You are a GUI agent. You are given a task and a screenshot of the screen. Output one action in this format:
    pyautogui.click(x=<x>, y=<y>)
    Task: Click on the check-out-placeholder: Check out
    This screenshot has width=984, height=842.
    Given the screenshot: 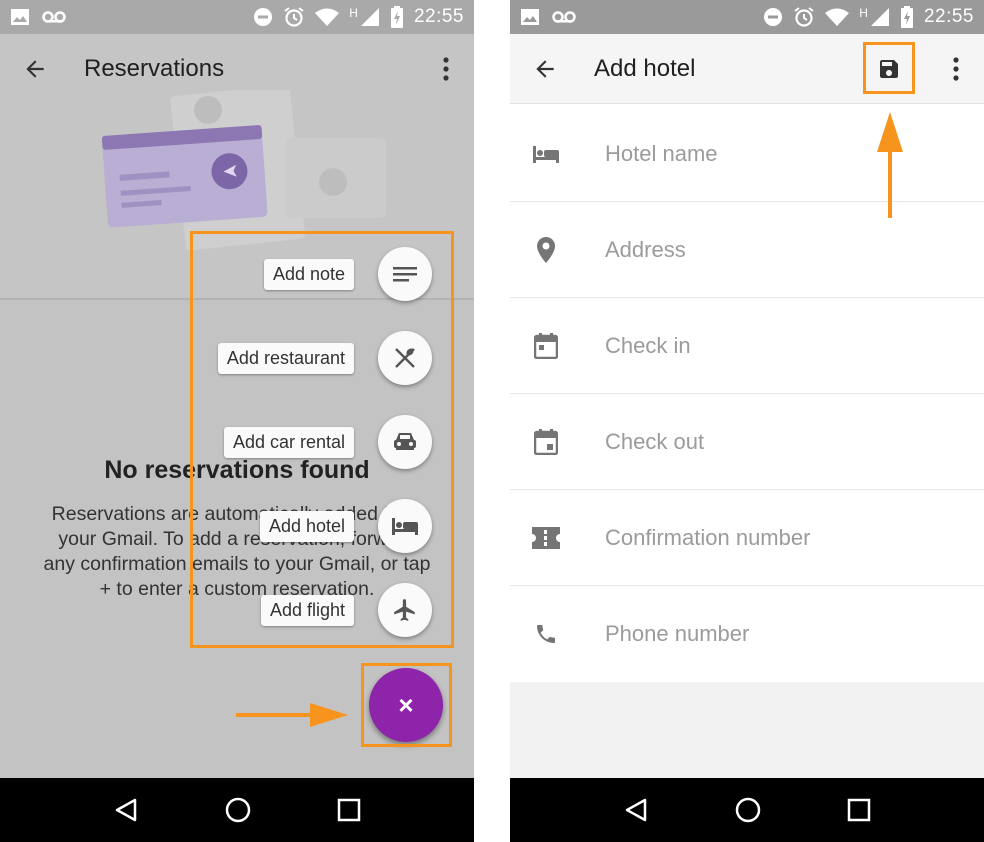 What is the action you would take?
    pyautogui.click(x=654, y=442)
    